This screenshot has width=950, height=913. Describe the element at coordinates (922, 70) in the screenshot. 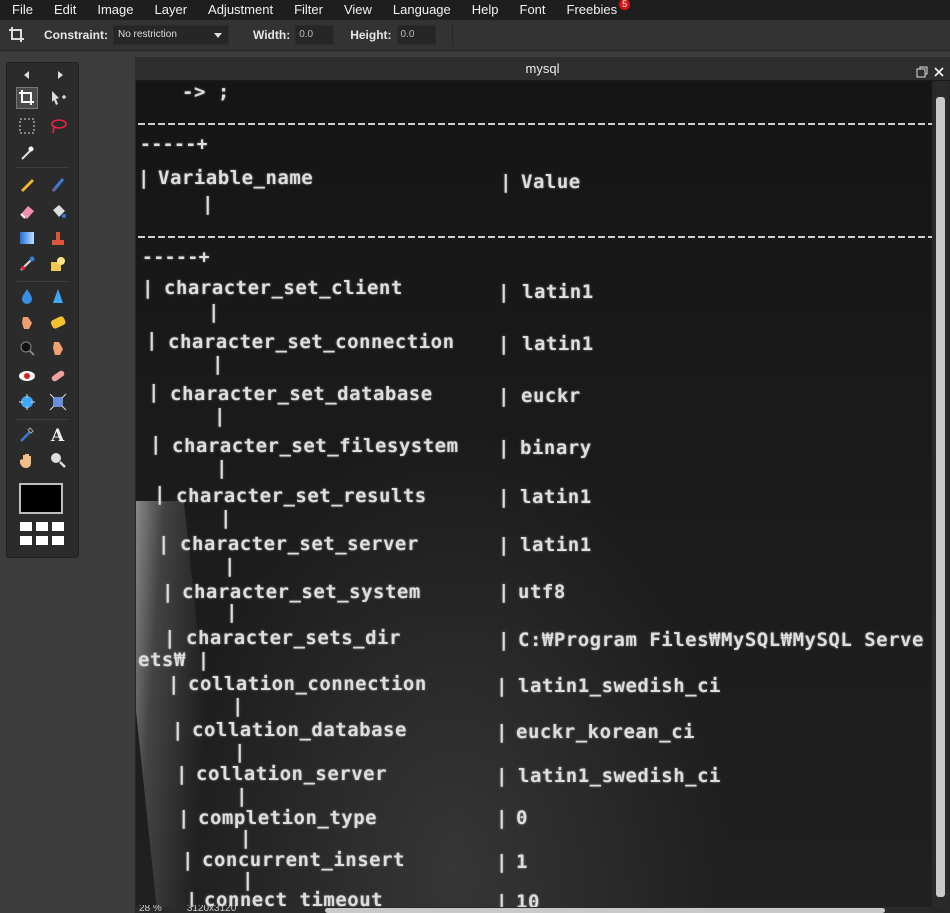

I see `restore-icon` at that location.